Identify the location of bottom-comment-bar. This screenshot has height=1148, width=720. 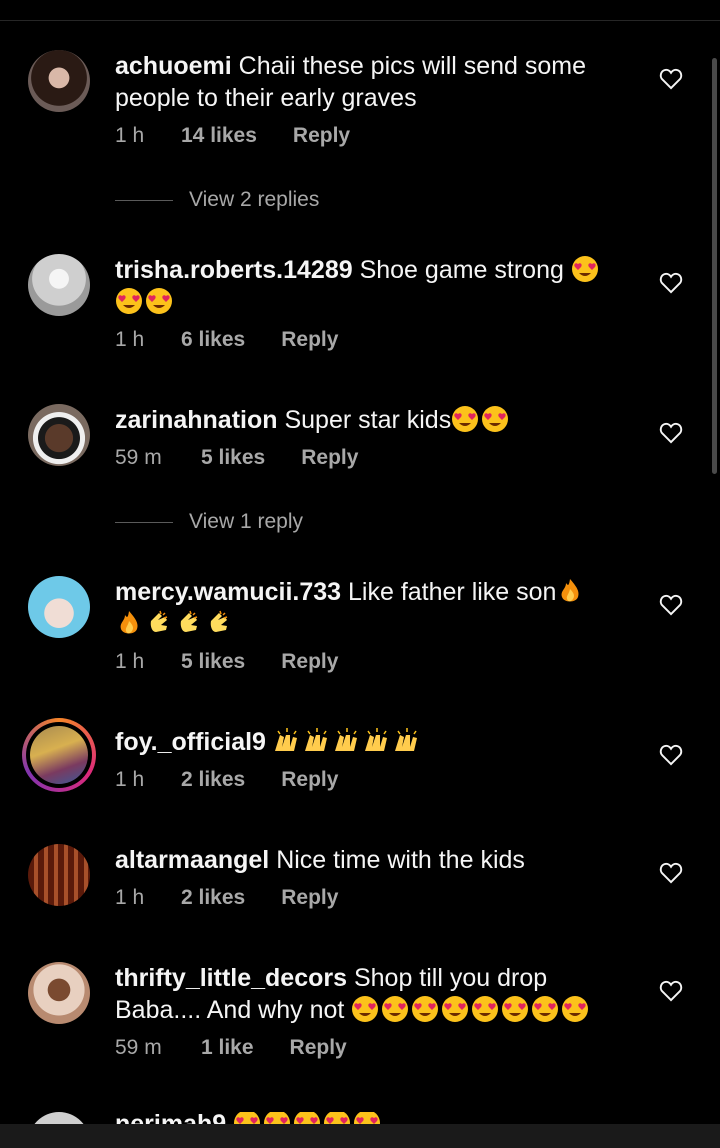
(360, 1136).